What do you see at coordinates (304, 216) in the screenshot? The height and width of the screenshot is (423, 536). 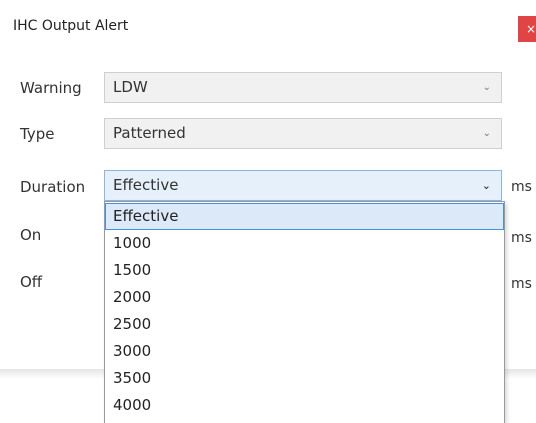 I see `dropdown-option: Effective` at bounding box center [304, 216].